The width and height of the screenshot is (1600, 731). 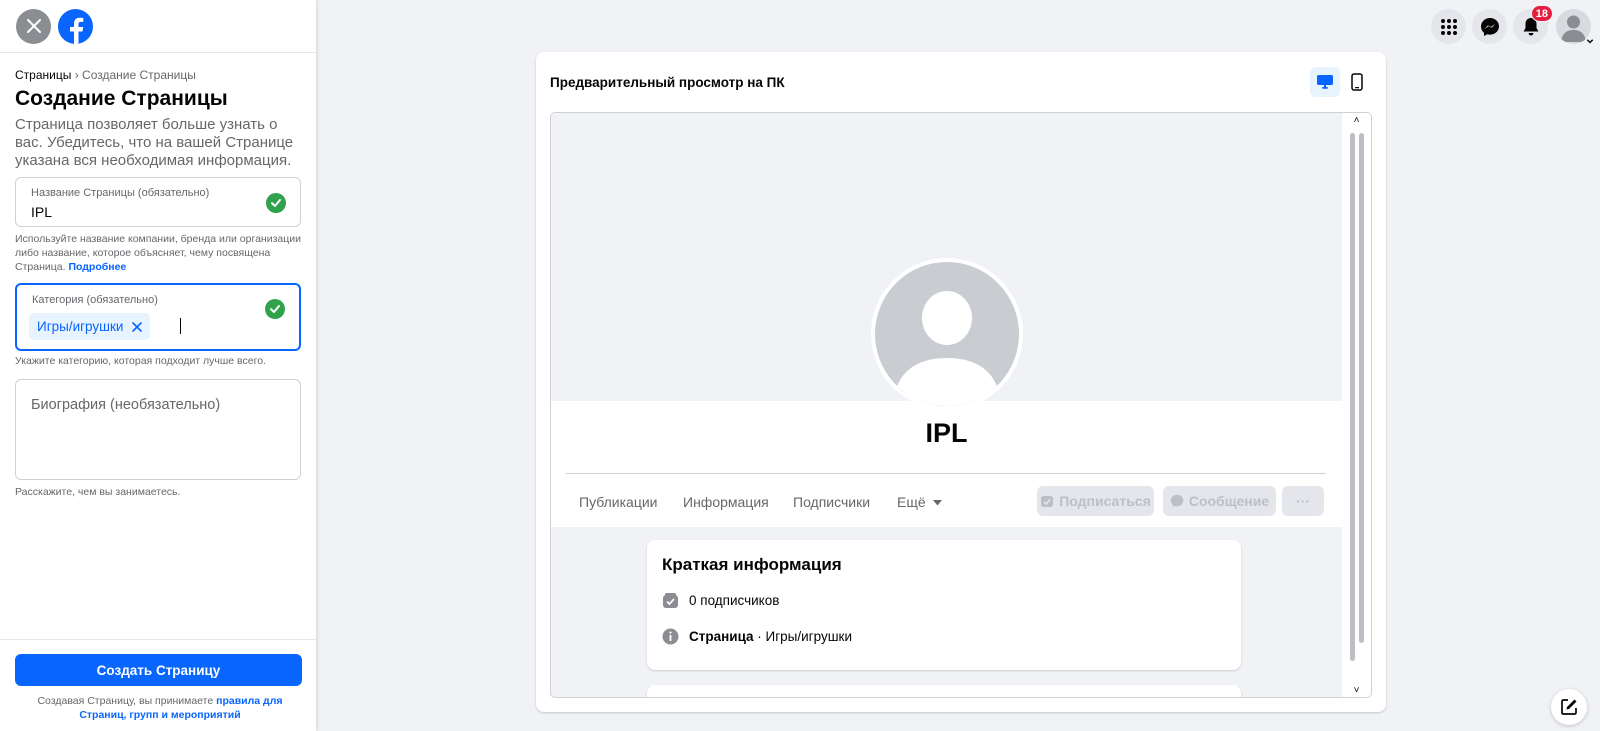 What do you see at coordinates (721, 636) in the screenshot?
I see `page-label: Страница` at bounding box center [721, 636].